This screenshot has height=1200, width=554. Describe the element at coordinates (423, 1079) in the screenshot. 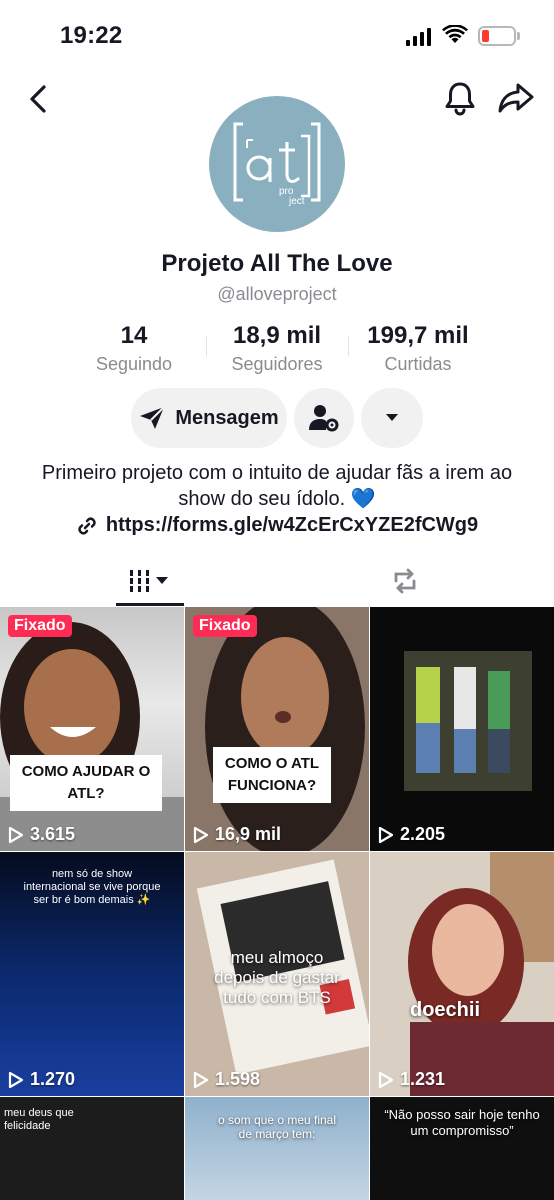

I see `view-count-value: 1.231` at that location.